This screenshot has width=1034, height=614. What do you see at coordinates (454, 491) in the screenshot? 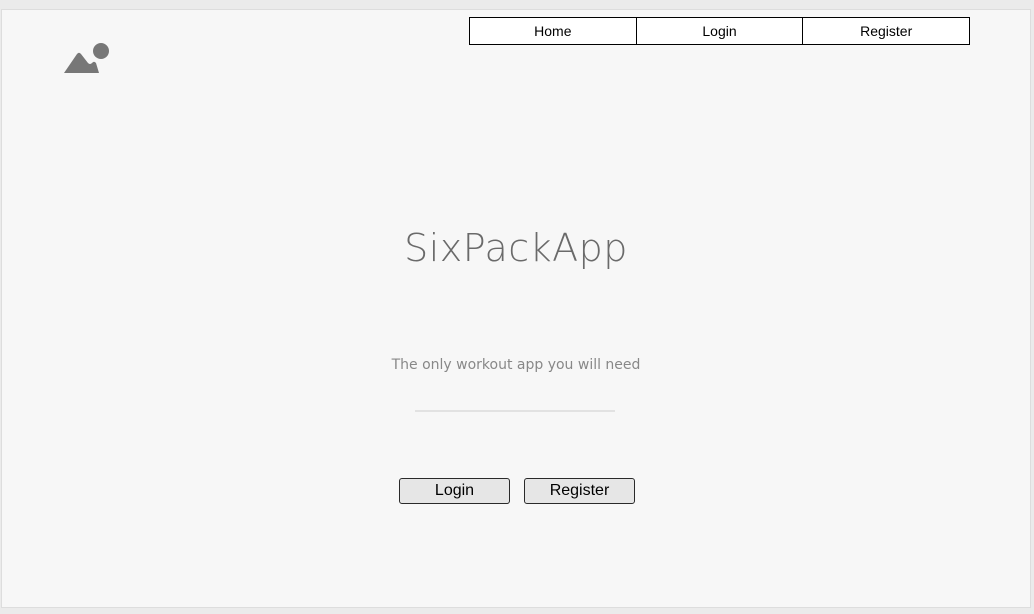
I see `login-button: Login` at bounding box center [454, 491].